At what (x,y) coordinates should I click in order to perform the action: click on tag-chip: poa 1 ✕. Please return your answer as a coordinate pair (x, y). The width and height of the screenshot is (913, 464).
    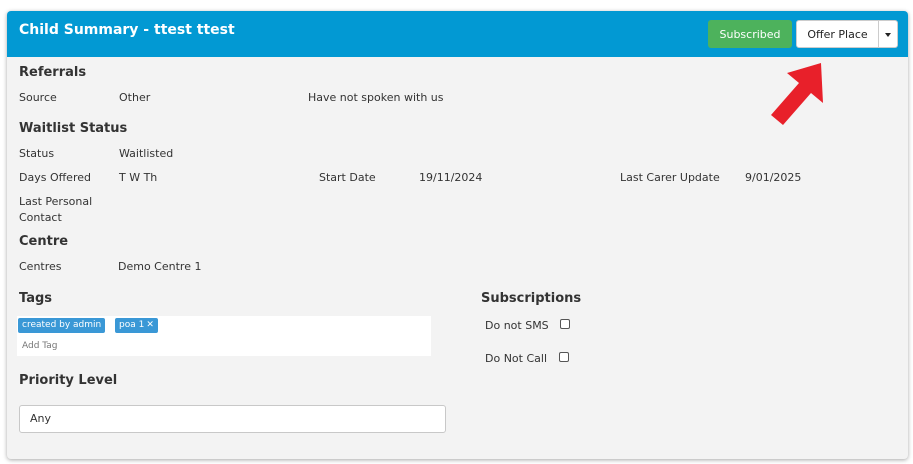
    Looking at the image, I should click on (136, 325).